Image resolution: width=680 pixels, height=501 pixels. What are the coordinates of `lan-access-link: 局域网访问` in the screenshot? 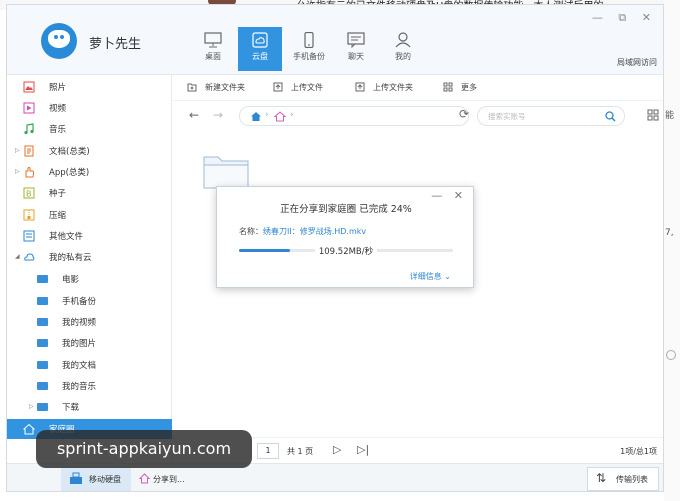 It's located at (637, 62).